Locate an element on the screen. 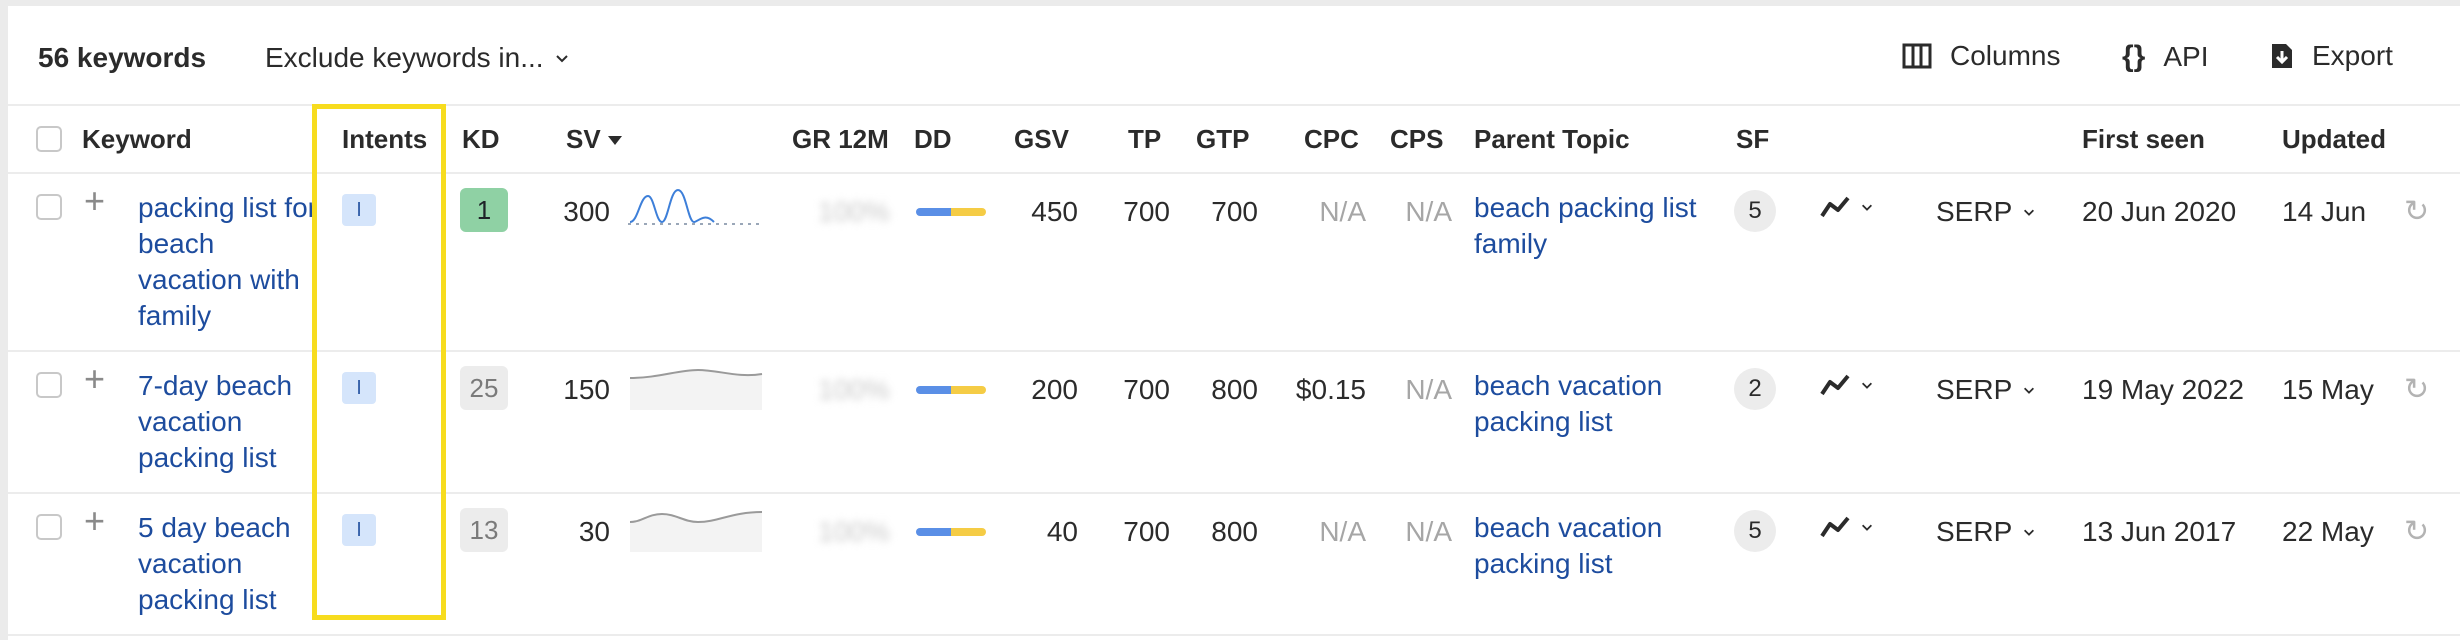  header-sv: SV is located at coordinates (594, 139).